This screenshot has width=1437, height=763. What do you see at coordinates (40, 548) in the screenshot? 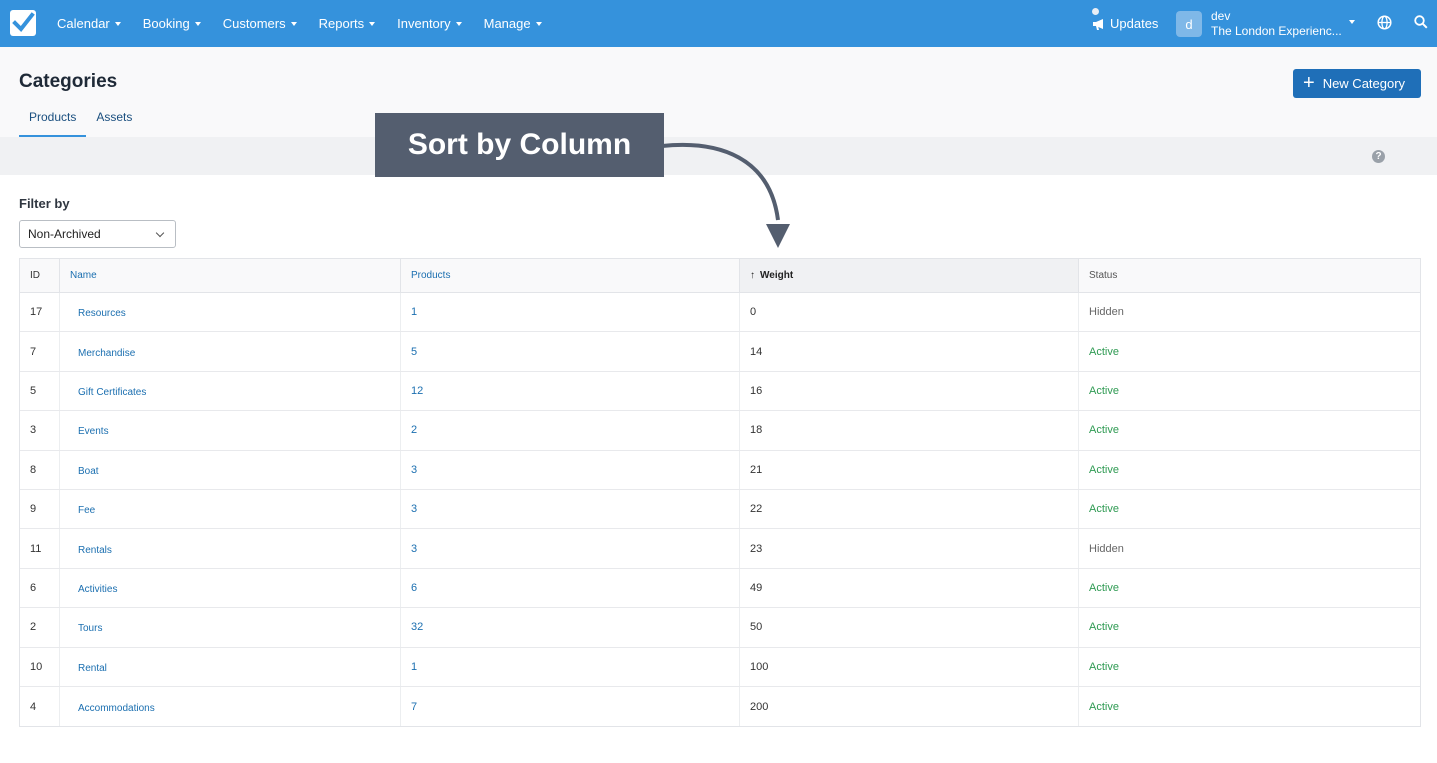
I see `cell-id: 11` at bounding box center [40, 548].